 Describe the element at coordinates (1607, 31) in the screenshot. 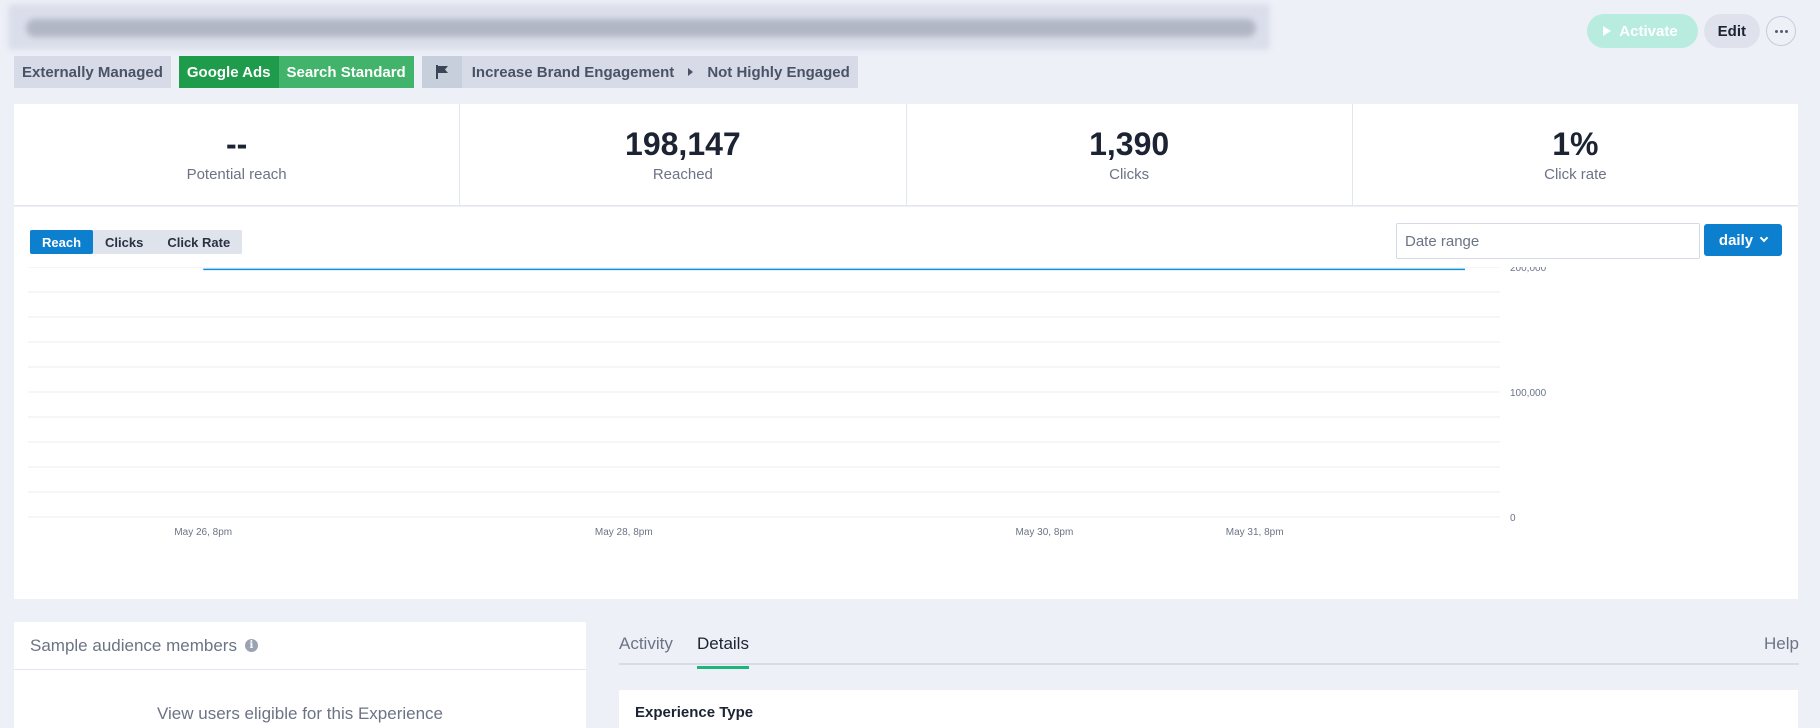

I see `play-icon` at that location.